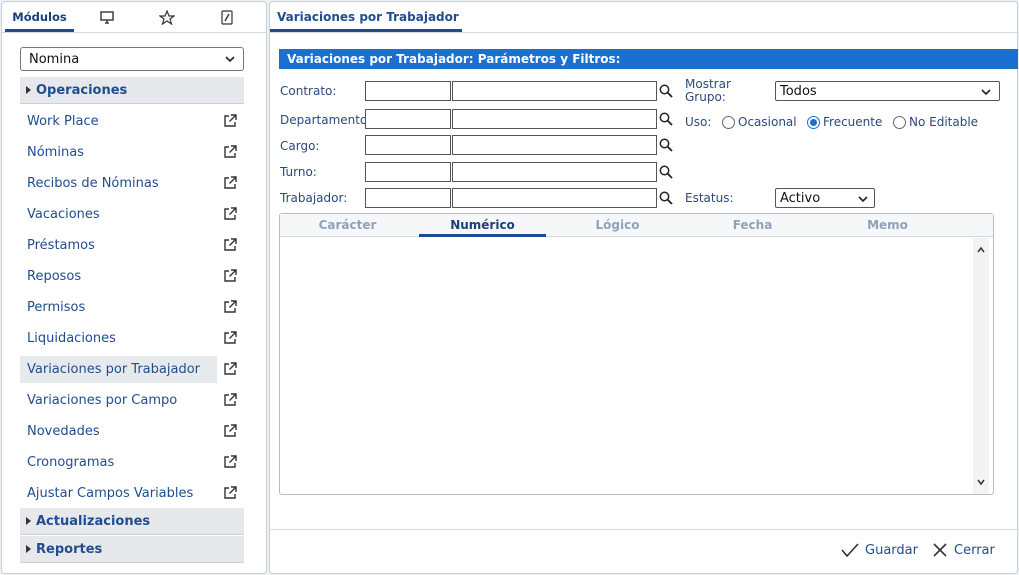  Describe the element at coordinates (752, 225) in the screenshot. I see `tab-fecha: Fecha` at that location.